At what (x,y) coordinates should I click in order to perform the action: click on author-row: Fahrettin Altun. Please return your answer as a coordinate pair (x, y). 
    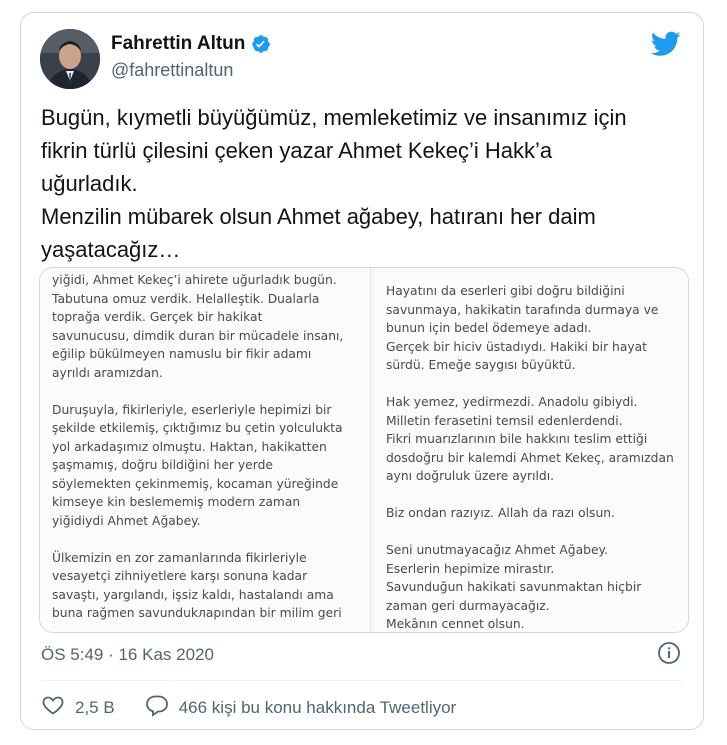
    Looking at the image, I should click on (191, 44).